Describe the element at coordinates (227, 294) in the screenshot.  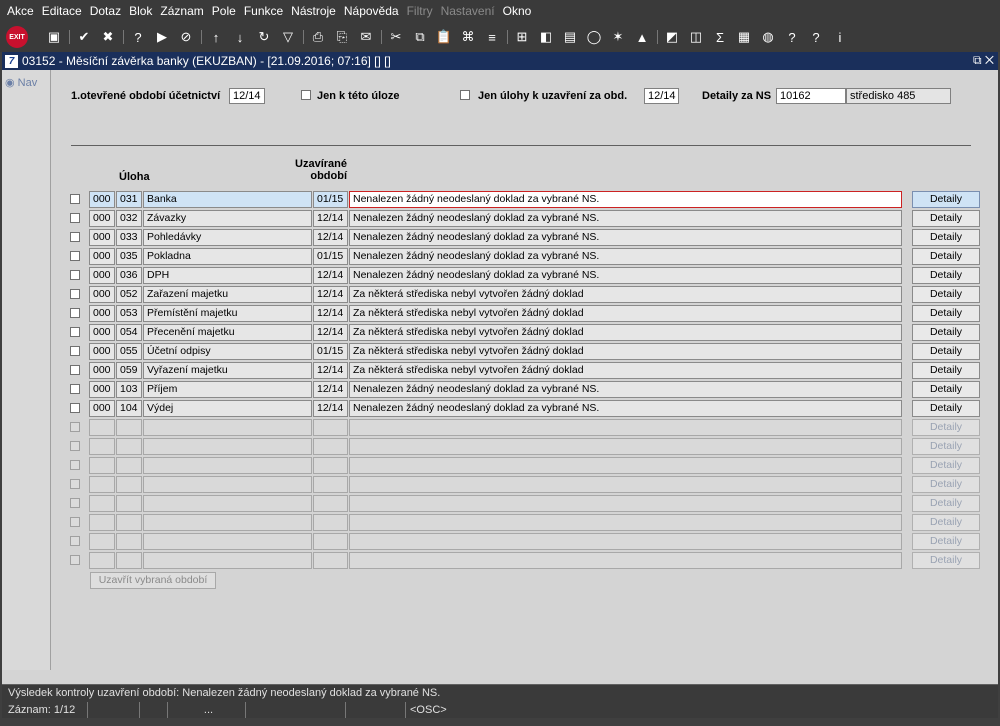
I see `cell-task-name: Zařazení majetku` at that location.